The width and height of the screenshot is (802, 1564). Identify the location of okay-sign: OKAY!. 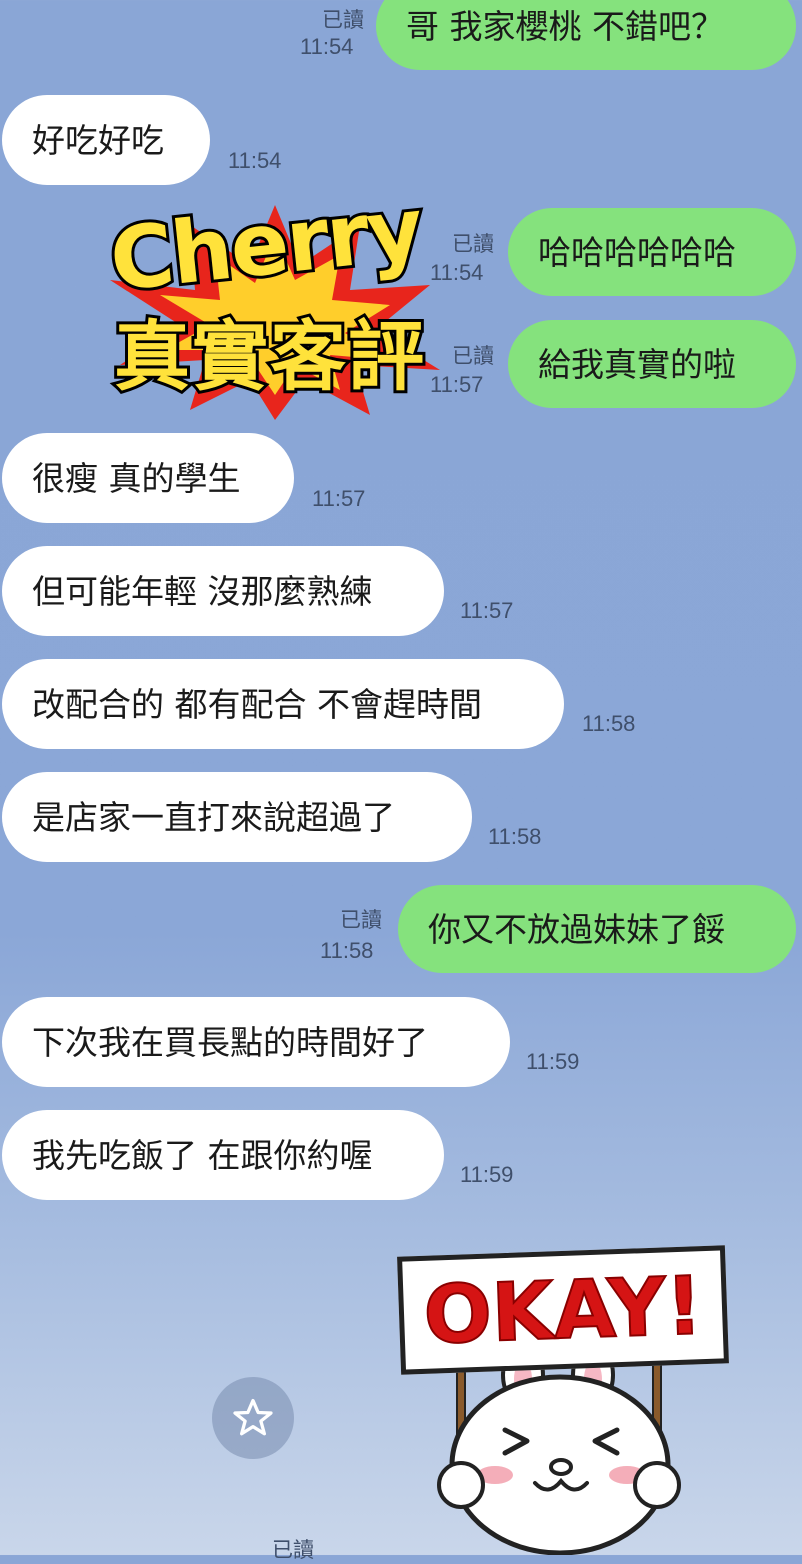
(563, 1310).